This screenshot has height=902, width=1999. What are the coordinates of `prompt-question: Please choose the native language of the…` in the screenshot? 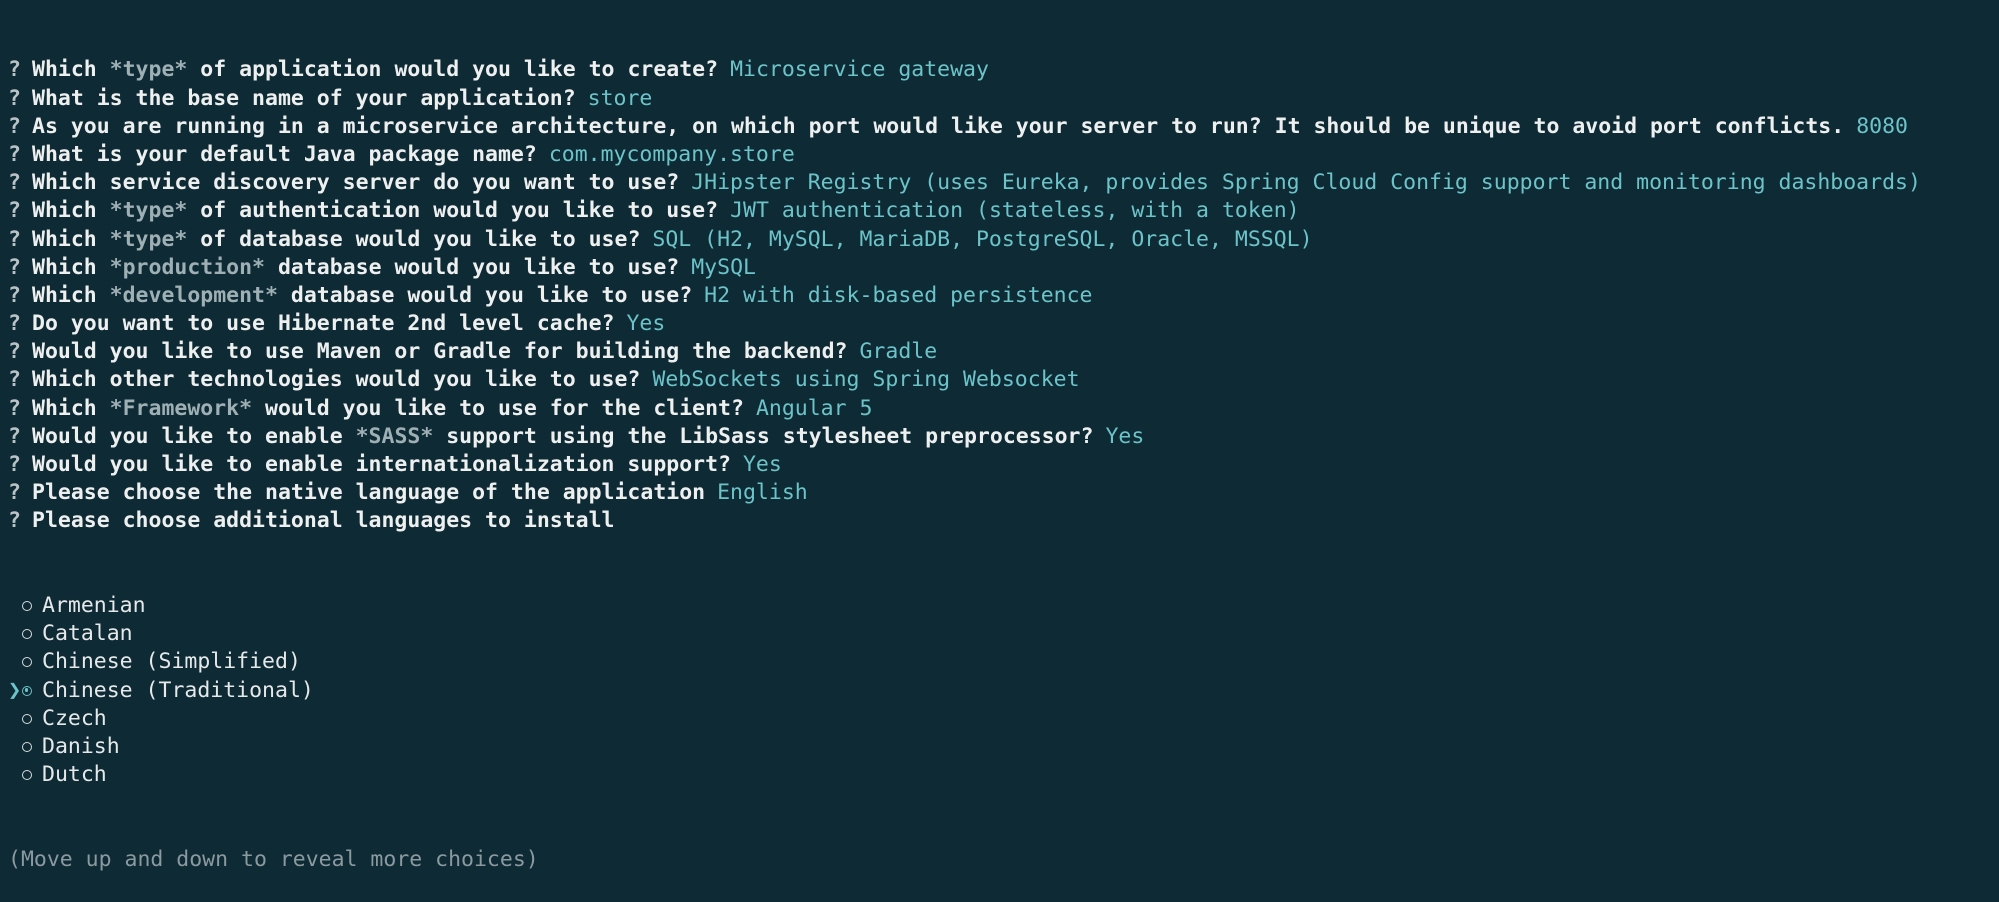 It's located at (368, 493).